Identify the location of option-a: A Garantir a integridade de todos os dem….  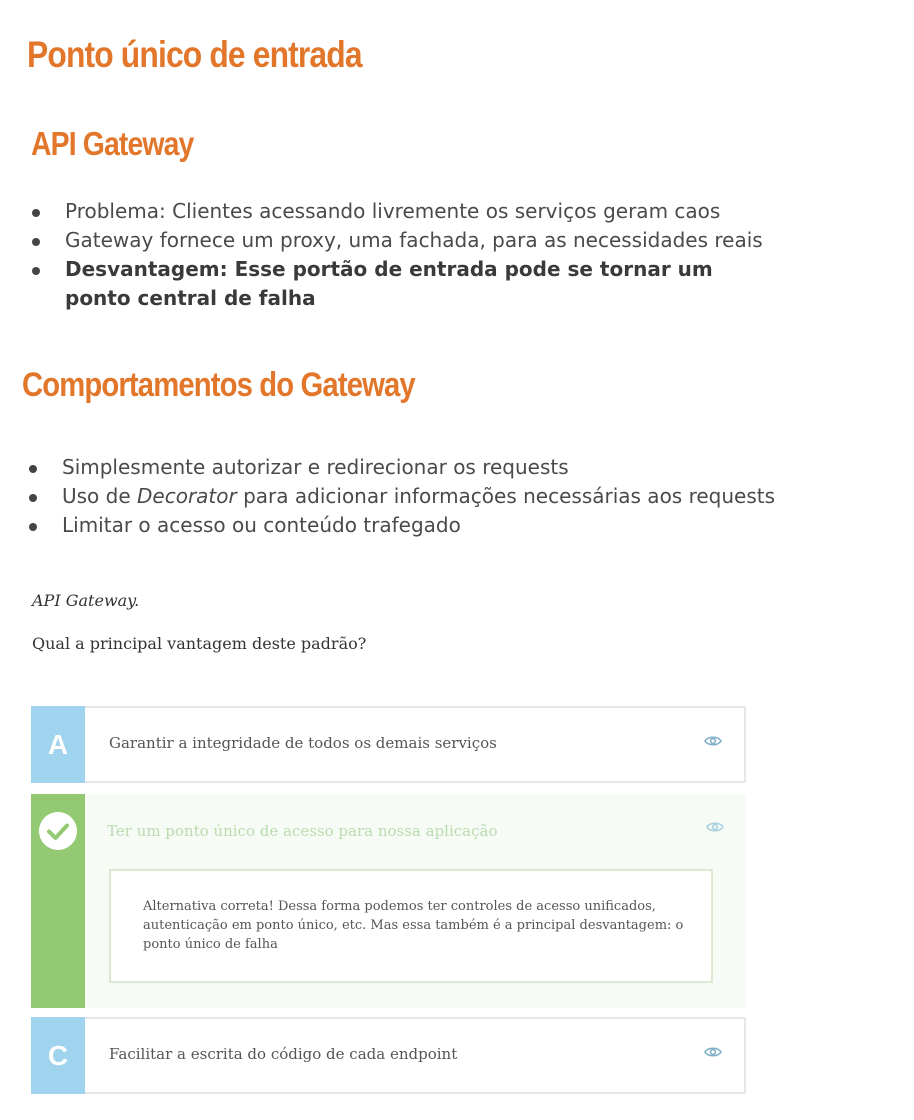
(388, 744).